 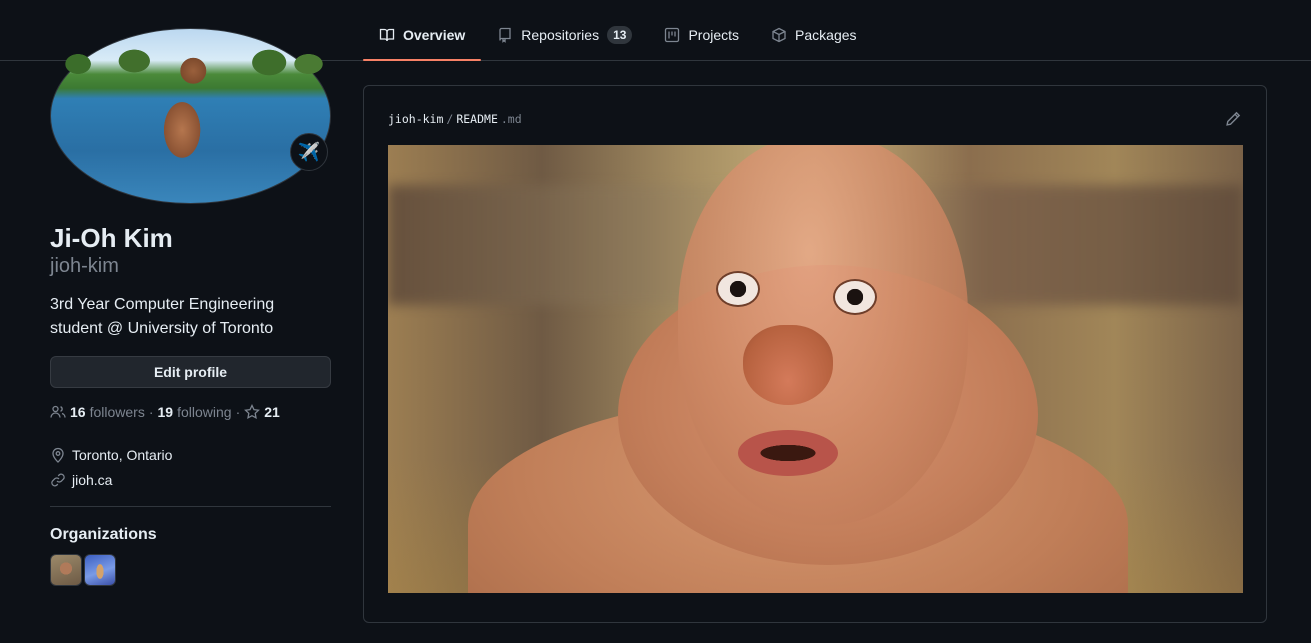 I want to click on tab-overview: Overview, so click(x=422, y=35).